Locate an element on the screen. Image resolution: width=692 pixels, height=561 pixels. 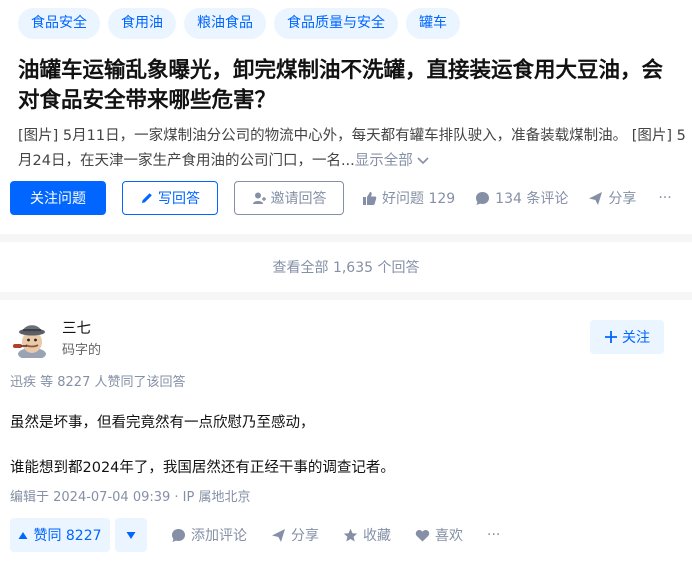
question-share-button: 分享 is located at coordinates (612, 198).